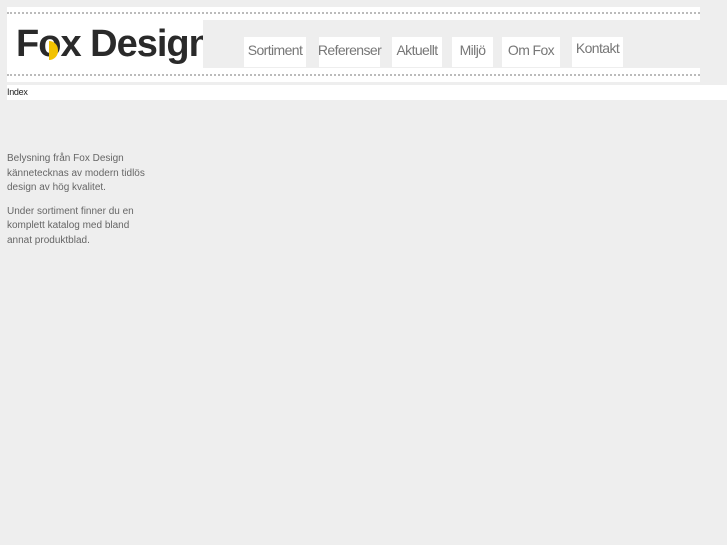  I want to click on breadcrumb: Index, so click(367, 92).